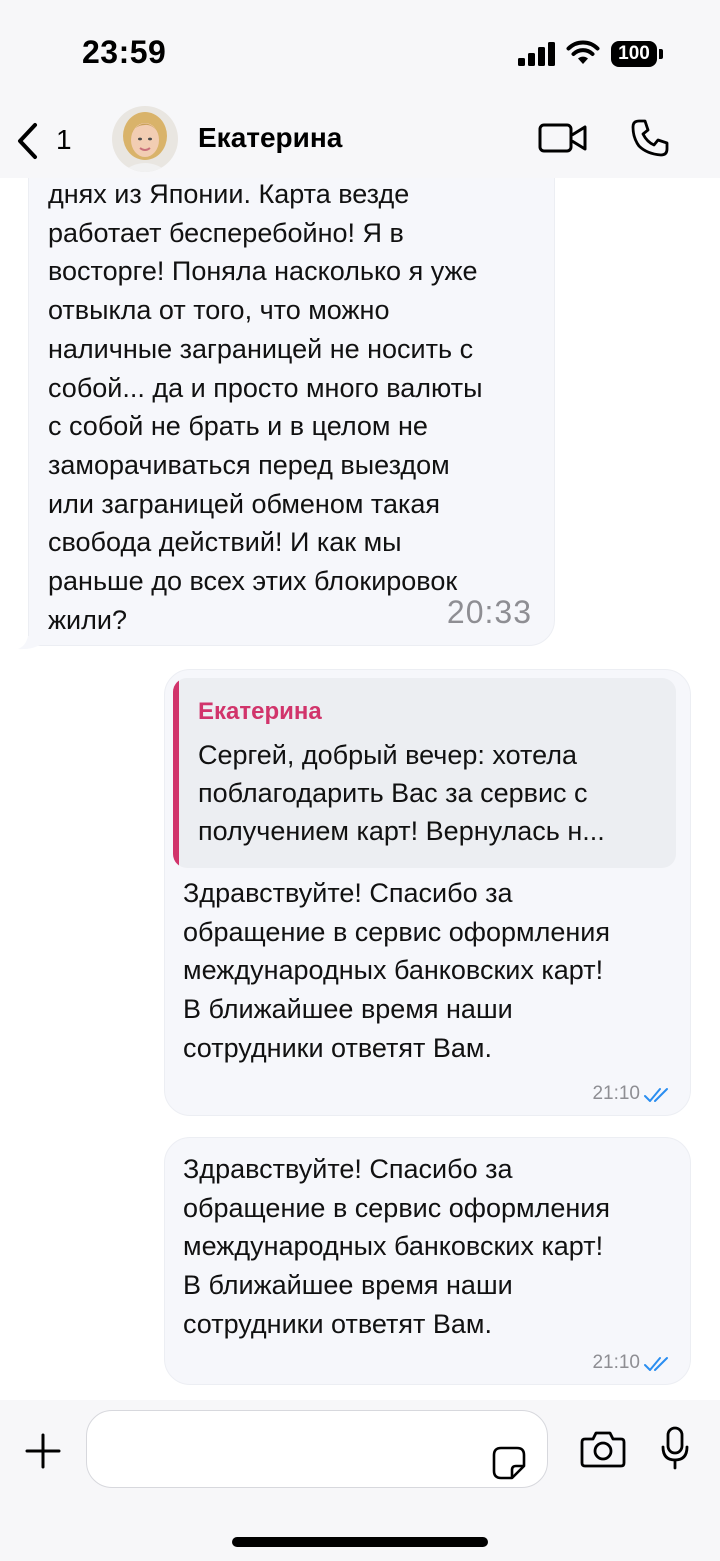 The height and width of the screenshot is (1561, 720). Describe the element at coordinates (270, 138) in the screenshot. I see `contact-name: Екатерина` at that location.